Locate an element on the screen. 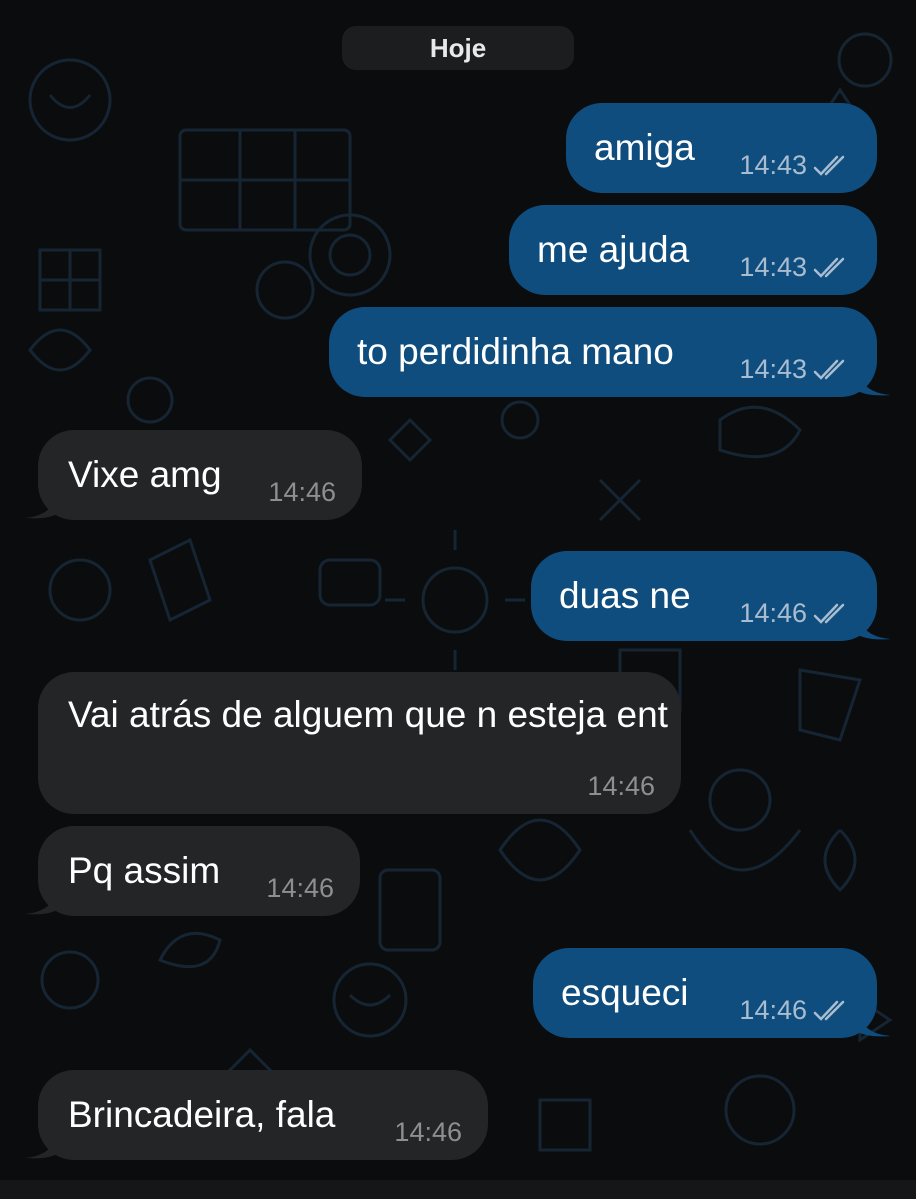 This screenshot has width=916, height=1199. message-text: Pq assim is located at coordinates (144, 870).